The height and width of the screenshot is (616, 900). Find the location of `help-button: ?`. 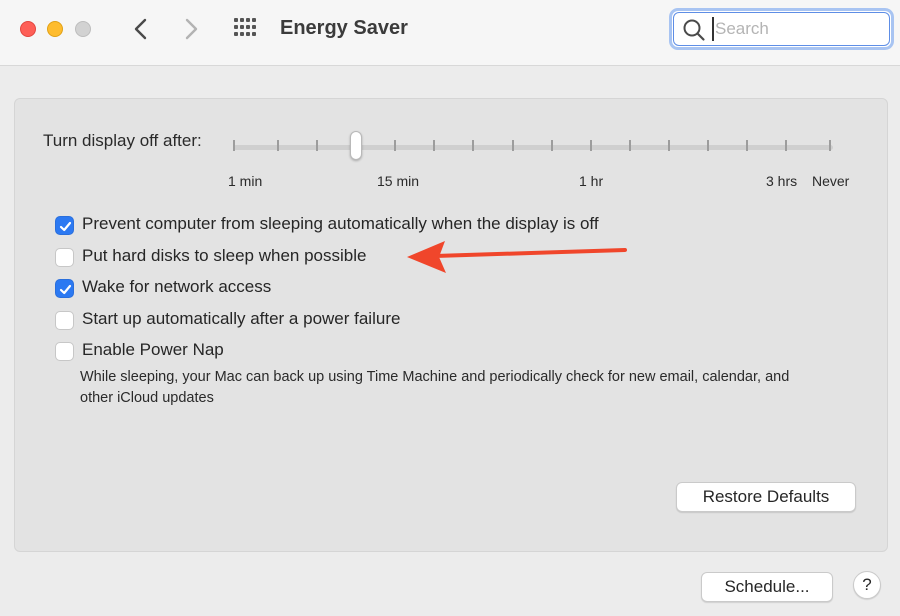

help-button: ? is located at coordinates (867, 585).